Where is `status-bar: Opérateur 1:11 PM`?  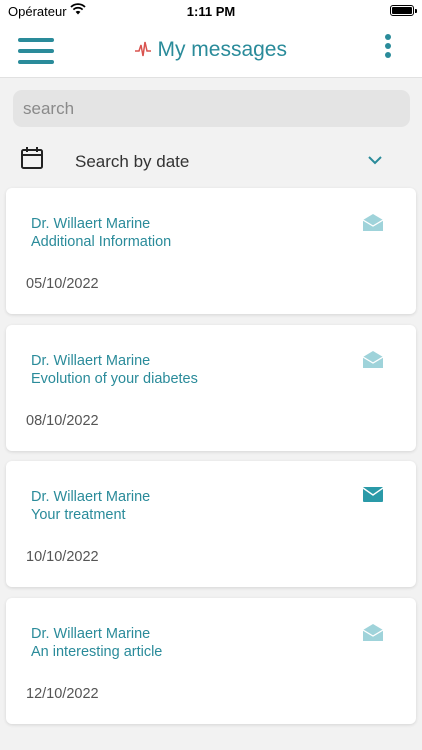 status-bar: Opérateur 1:11 PM is located at coordinates (211, 11).